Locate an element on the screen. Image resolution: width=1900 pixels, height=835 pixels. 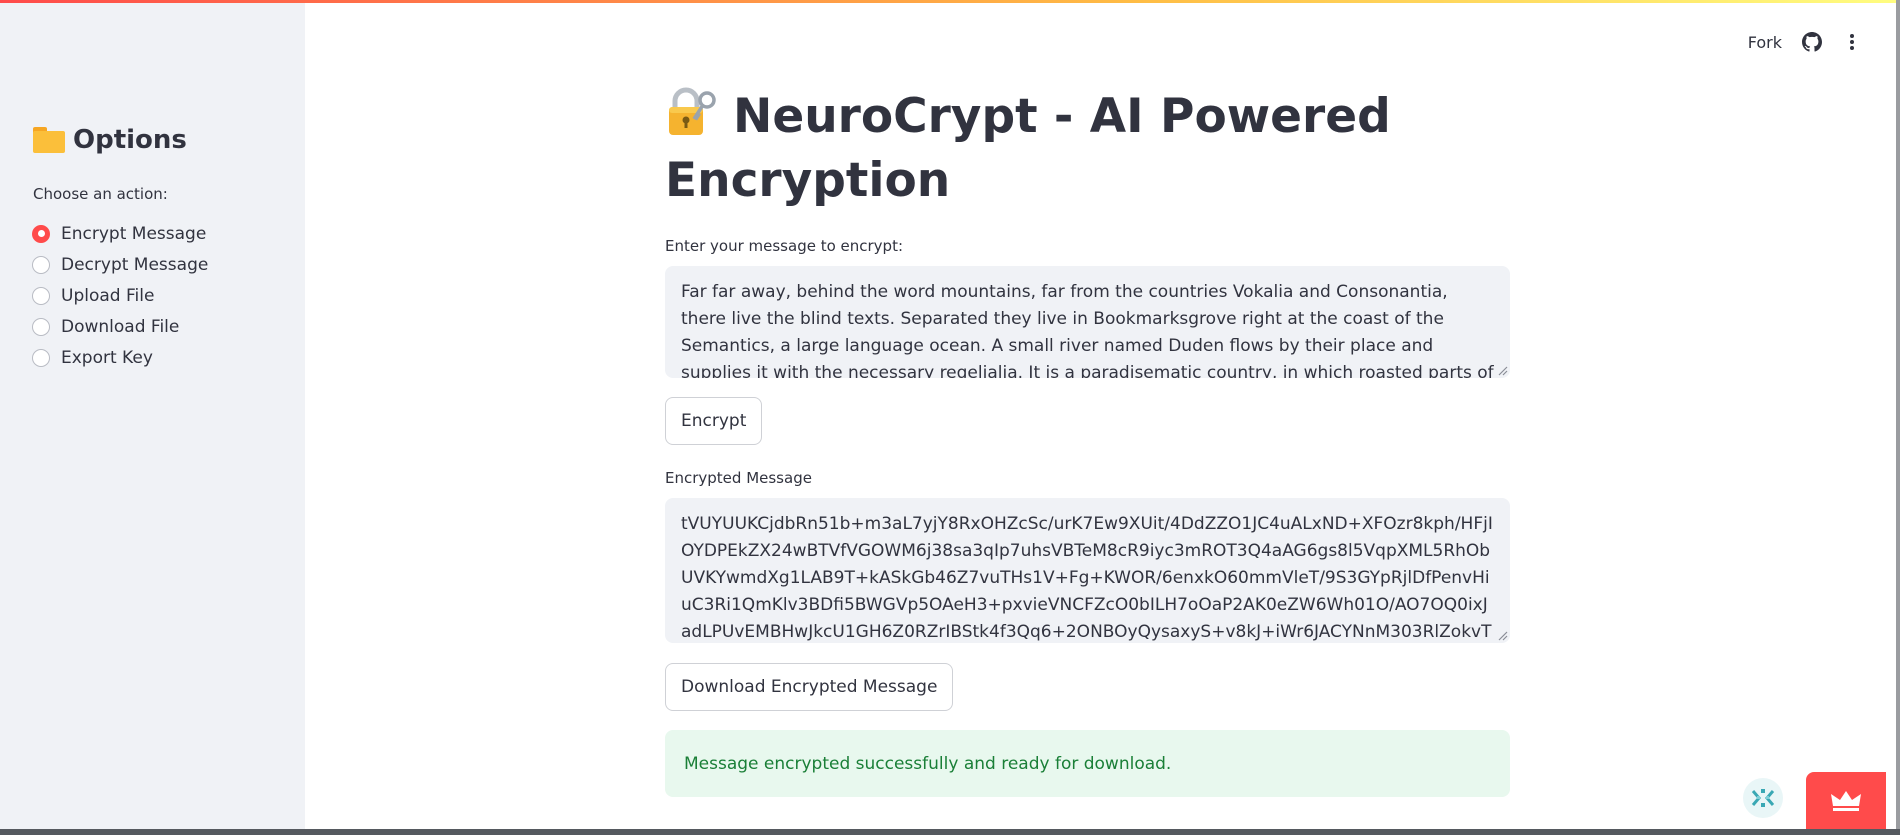
radio-option-label: Upload File is located at coordinates (108, 295).